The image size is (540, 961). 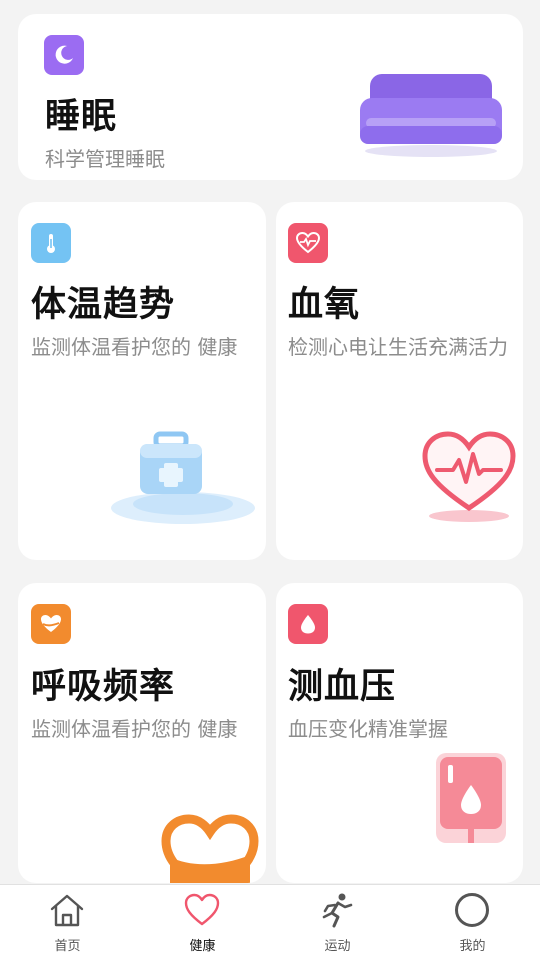 What do you see at coordinates (308, 243) in the screenshot?
I see `heart-pulse-icon` at bounding box center [308, 243].